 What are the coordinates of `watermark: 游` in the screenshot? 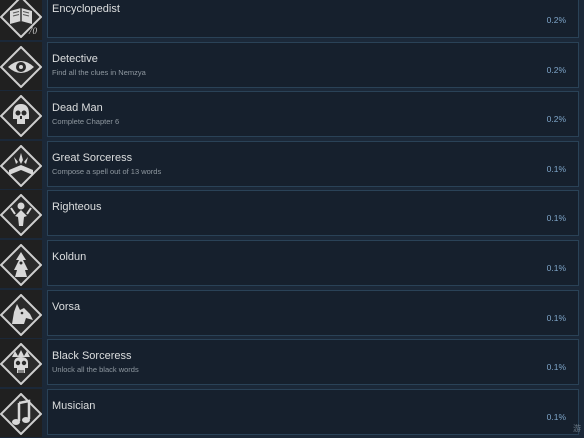 It's located at (577, 428).